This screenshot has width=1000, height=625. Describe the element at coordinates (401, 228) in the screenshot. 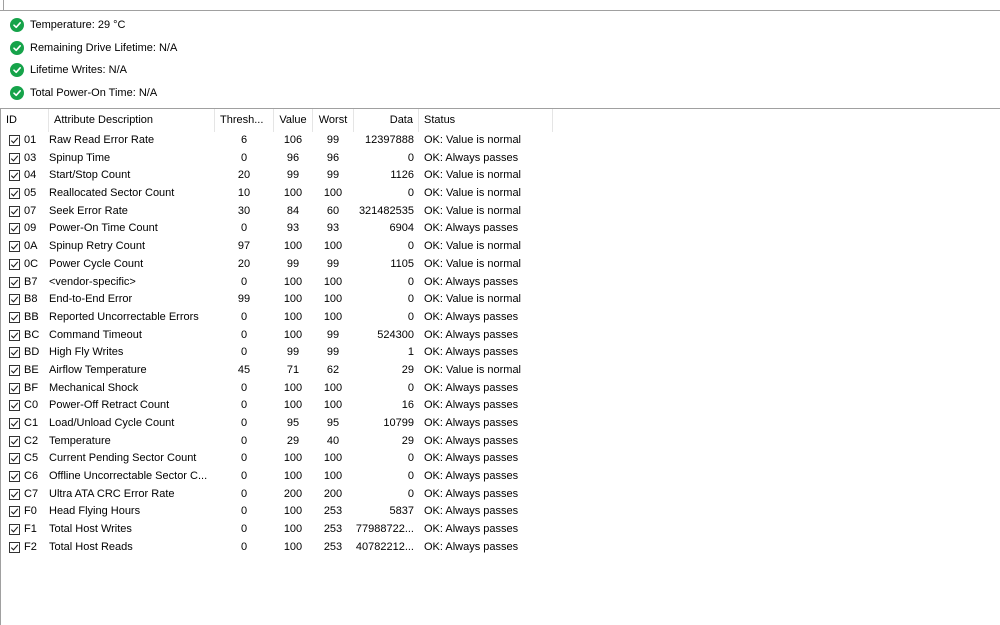

I see `attribute-raw-data: 6904` at that location.